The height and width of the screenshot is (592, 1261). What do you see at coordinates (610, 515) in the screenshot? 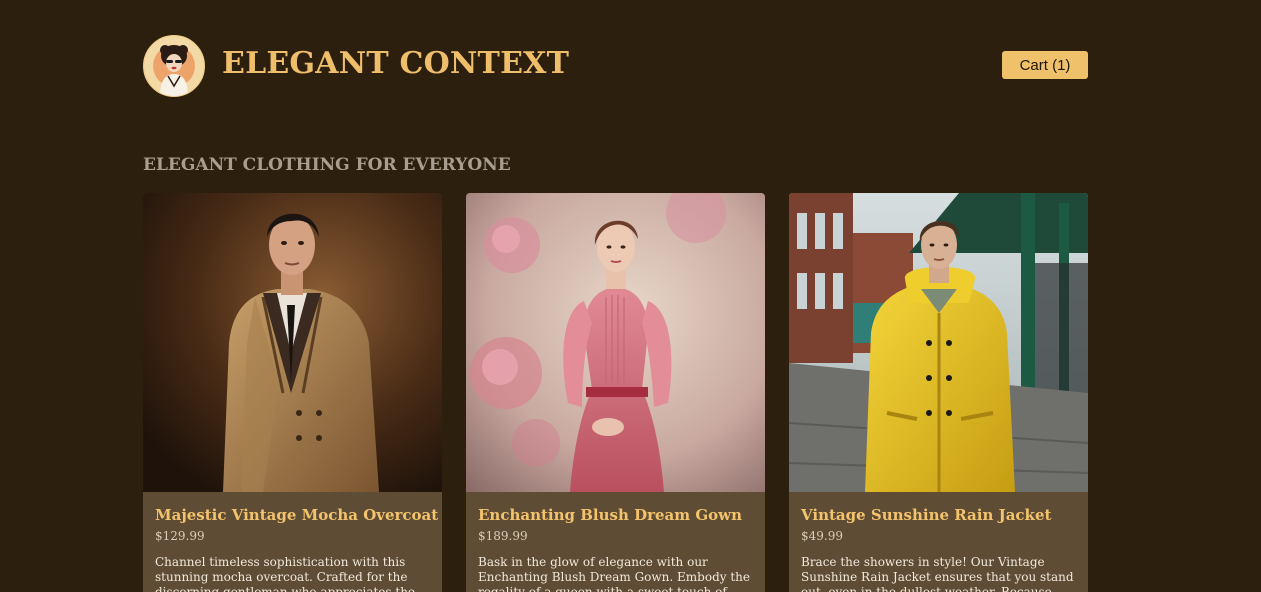
I see `product-title: Enchanting Blush Dream Gown` at bounding box center [610, 515].